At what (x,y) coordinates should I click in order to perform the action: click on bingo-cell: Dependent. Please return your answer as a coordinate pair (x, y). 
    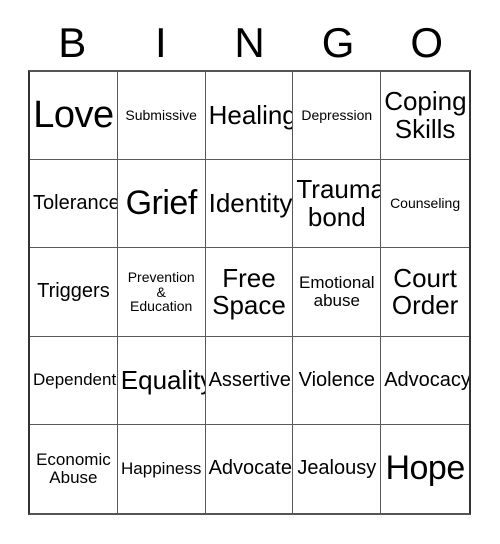
    Looking at the image, I should click on (74, 380).